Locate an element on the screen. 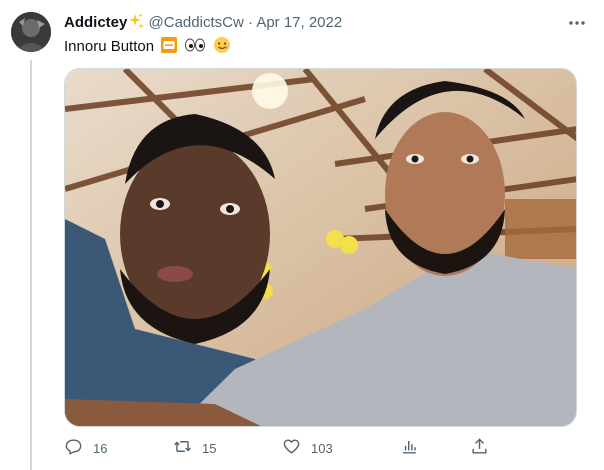 The image size is (604, 470). smiling-face-with-tear-icon is located at coordinates (222, 48).